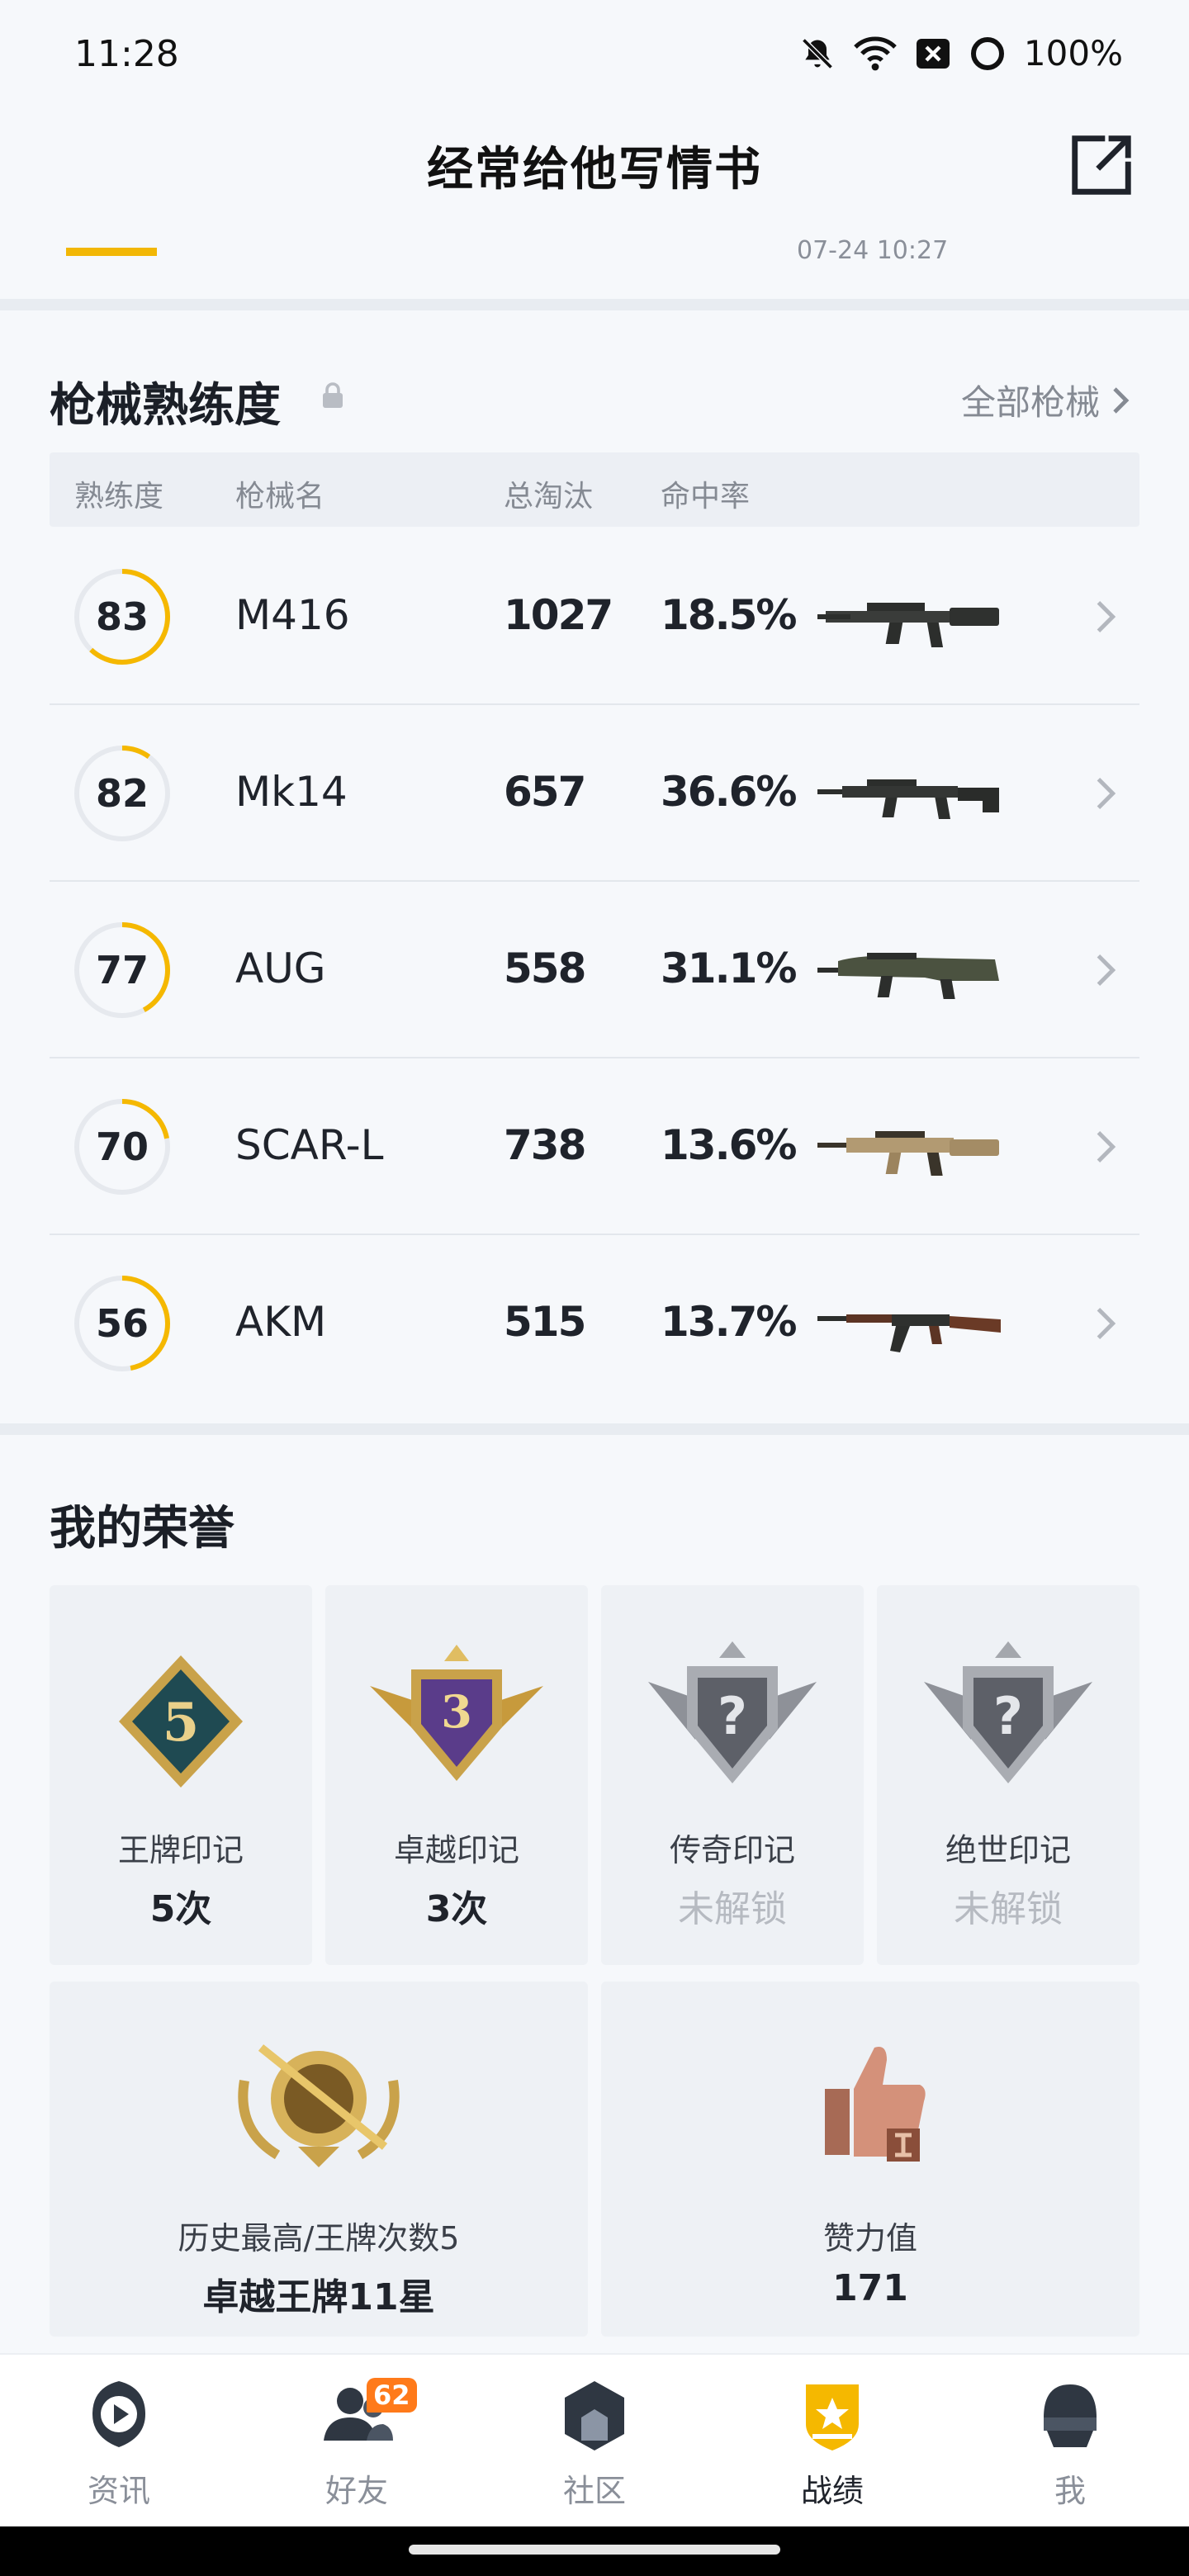 The height and width of the screenshot is (2576, 1189). I want to click on aug-rifle-icon, so click(908, 976).